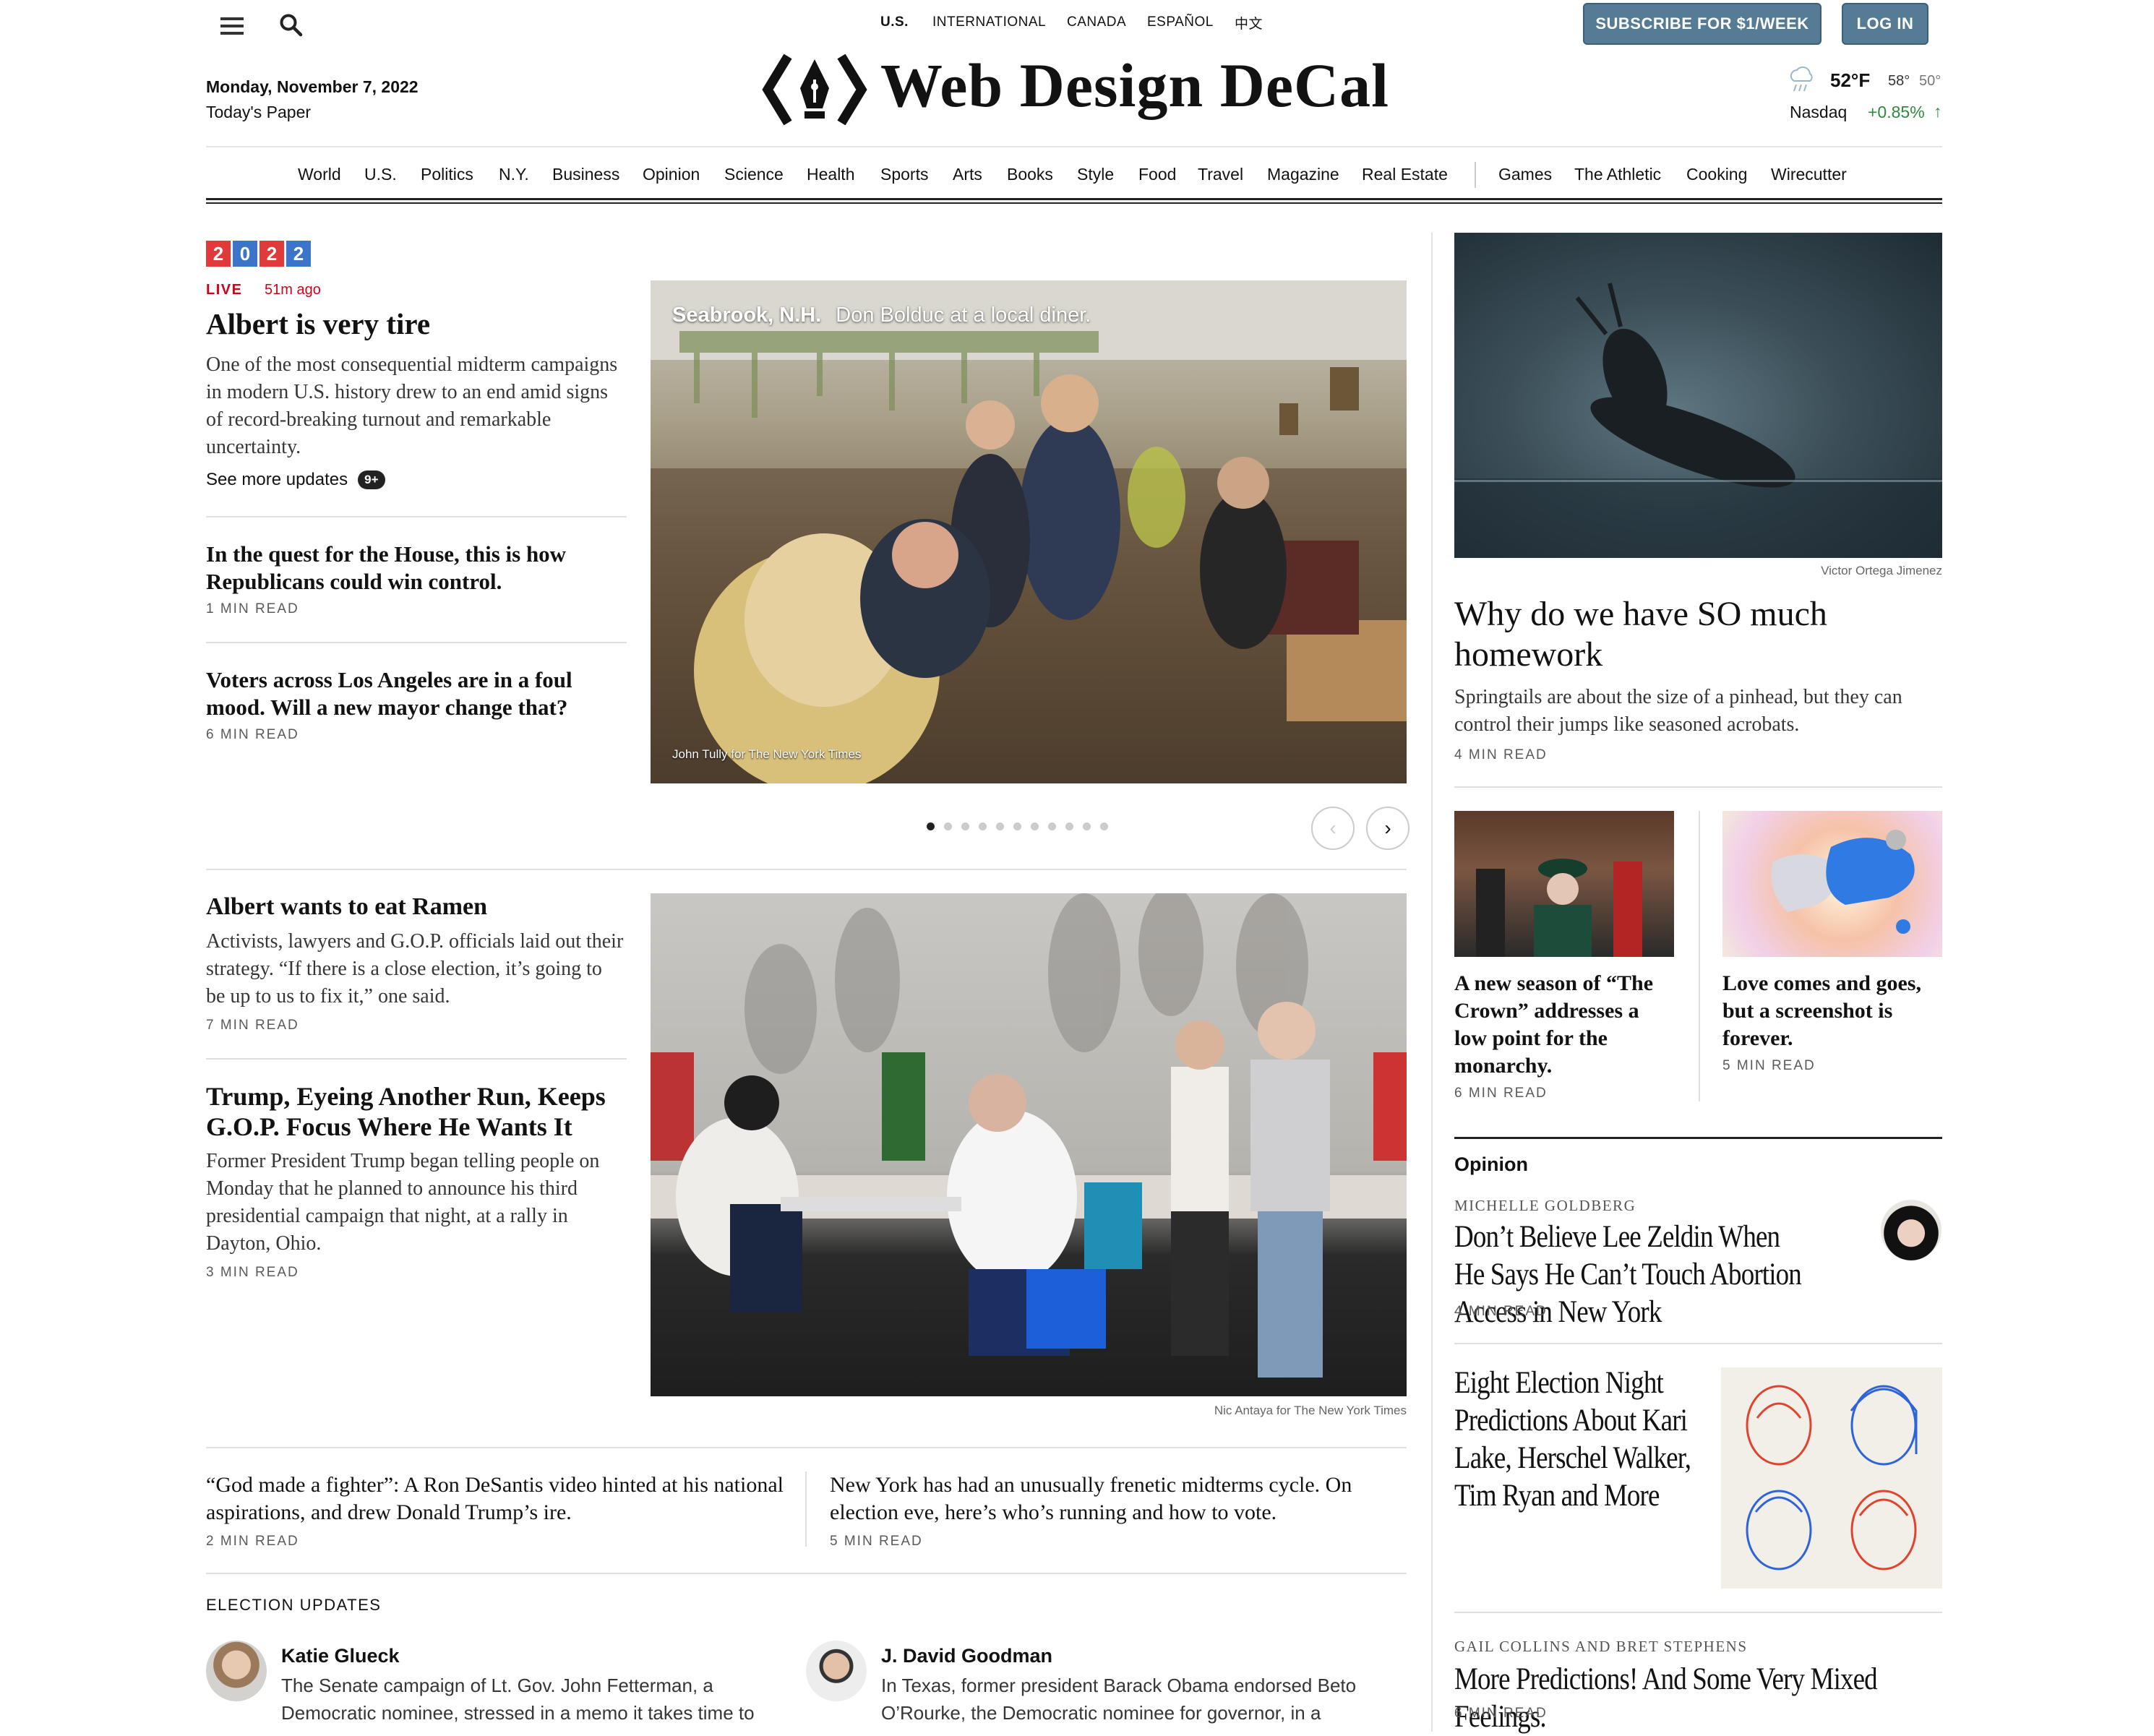 The image size is (2154, 1736). I want to click on nav-politics: Politics, so click(447, 174).